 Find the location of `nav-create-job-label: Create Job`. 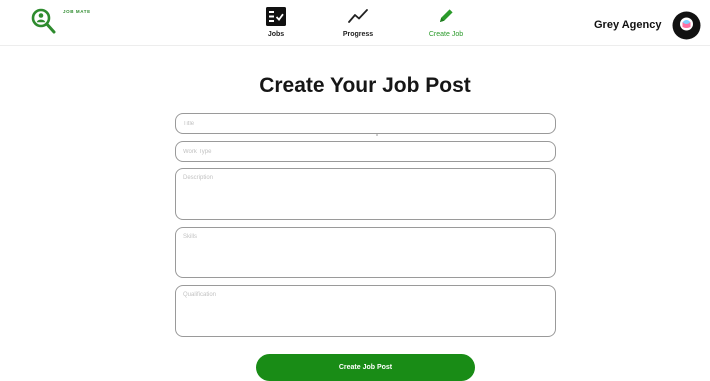

nav-create-job-label: Create Job is located at coordinates (446, 34).